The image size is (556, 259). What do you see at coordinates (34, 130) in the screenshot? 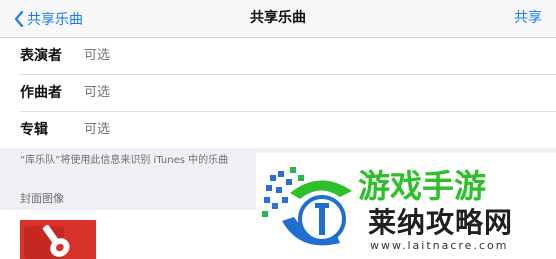
I see `album-label: 专辑` at bounding box center [34, 130].